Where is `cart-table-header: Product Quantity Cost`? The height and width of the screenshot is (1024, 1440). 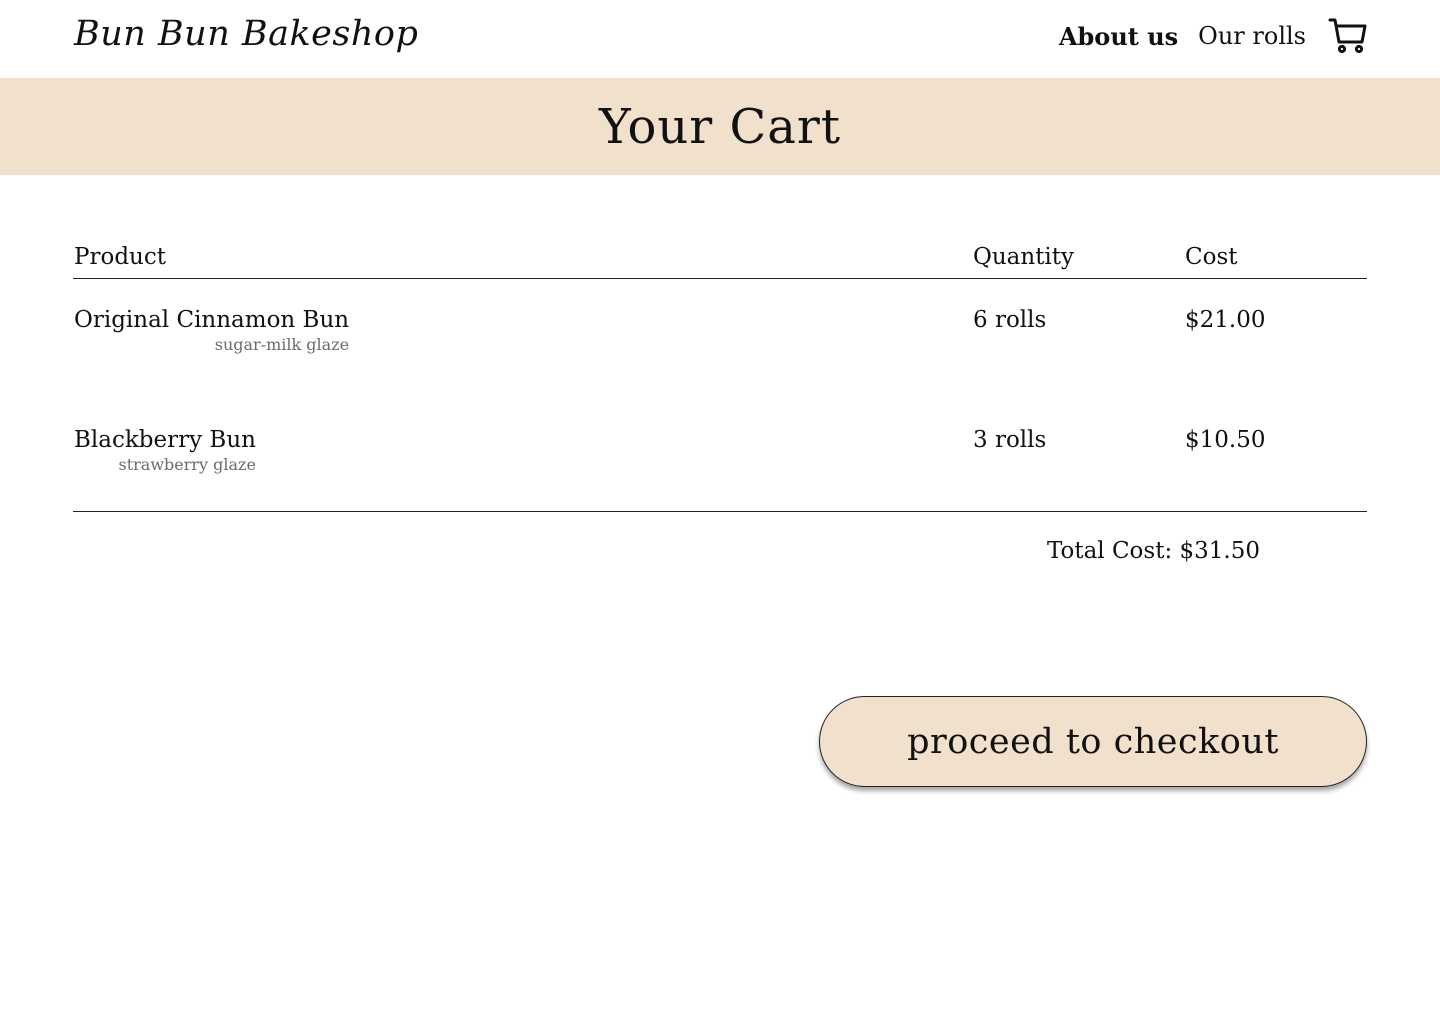 cart-table-header: Product Quantity Cost is located at coordinates (720, 259).